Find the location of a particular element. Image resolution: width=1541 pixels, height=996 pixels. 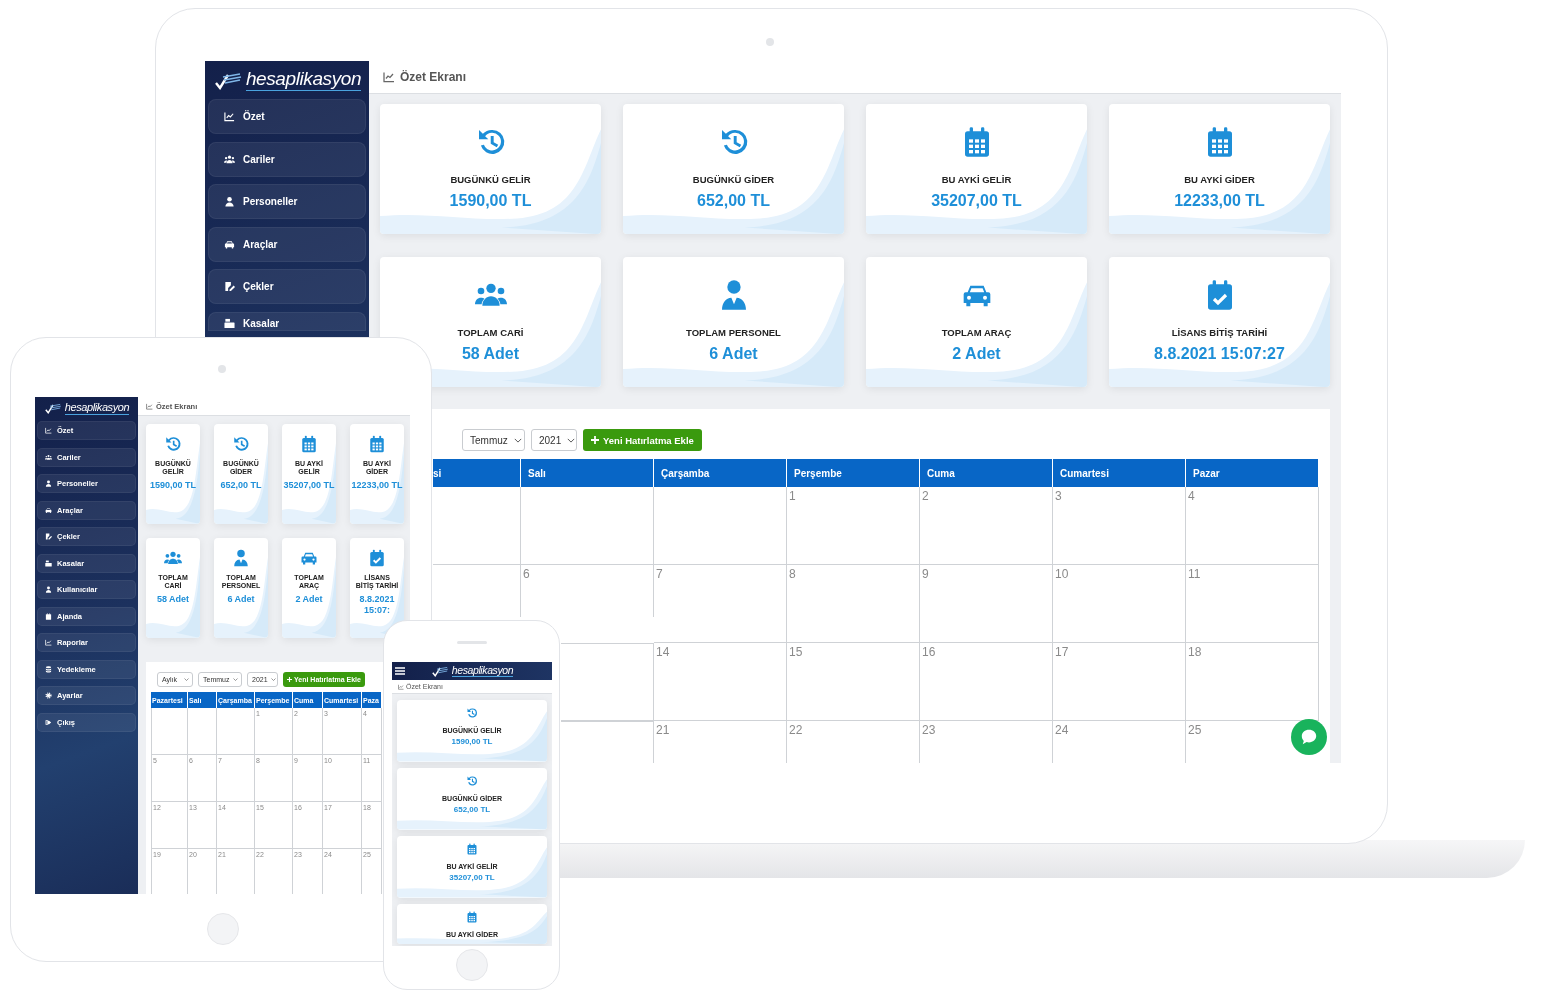

logout-icon is located at coordinates (48, 722).